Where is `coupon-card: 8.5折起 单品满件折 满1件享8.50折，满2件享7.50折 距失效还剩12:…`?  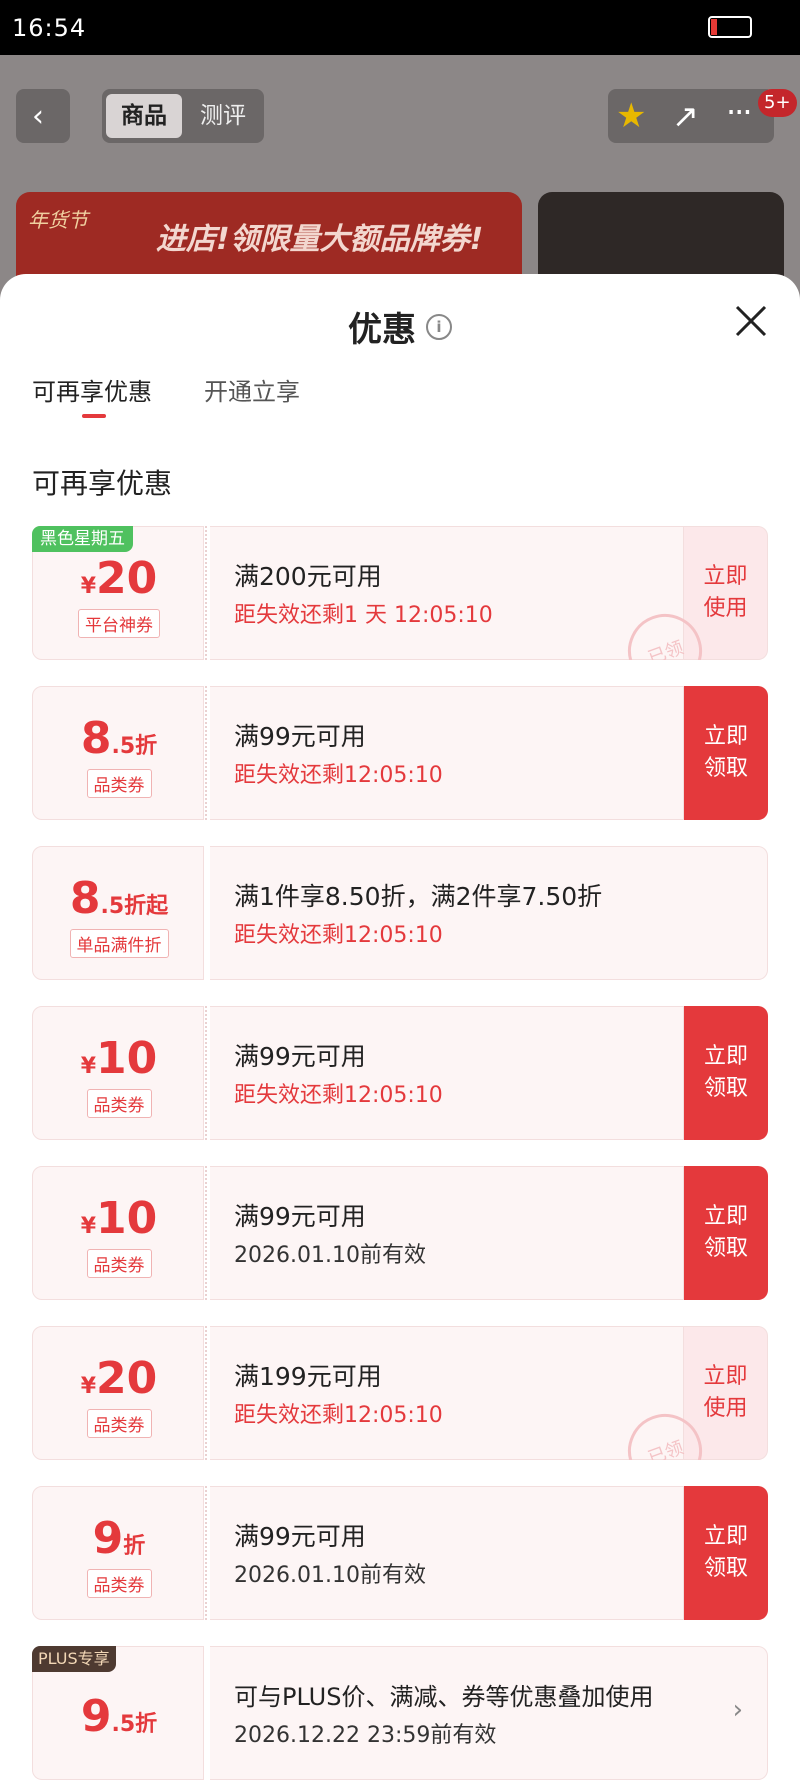 coupon-card: 8.5折起 单品满件折 满1件享8.50折，满2件享7.50折 距失效还剩12:… is located at coordinates (400, 913).